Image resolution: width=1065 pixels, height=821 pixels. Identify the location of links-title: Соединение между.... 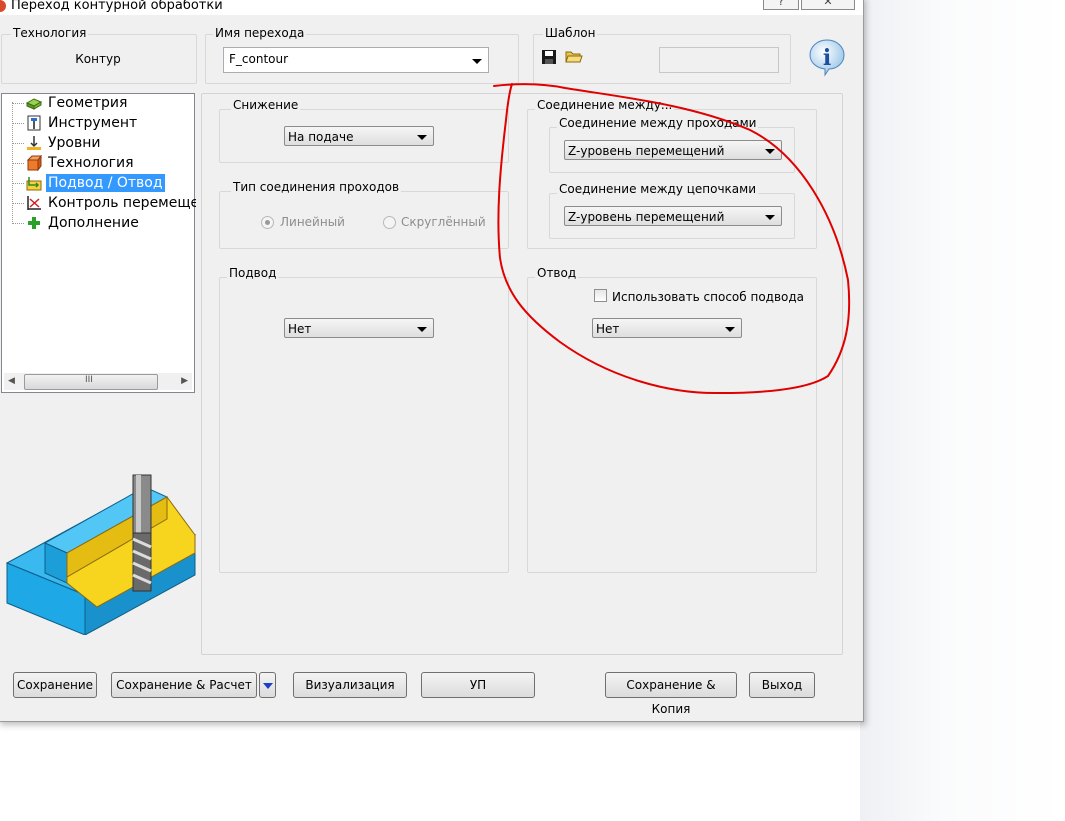
(605, 105).